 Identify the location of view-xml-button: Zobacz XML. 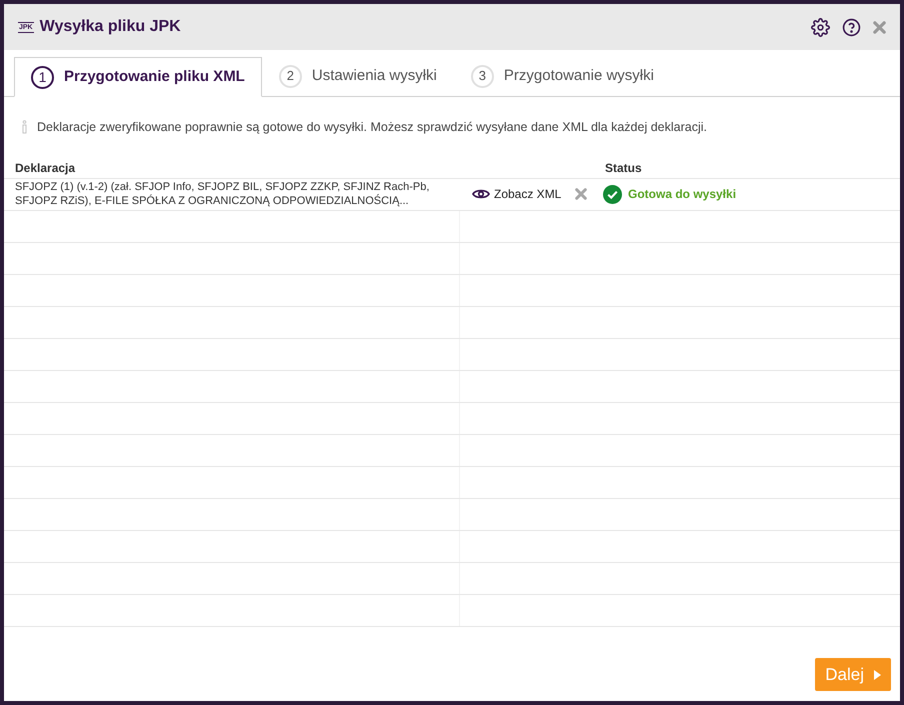
(517, 194).